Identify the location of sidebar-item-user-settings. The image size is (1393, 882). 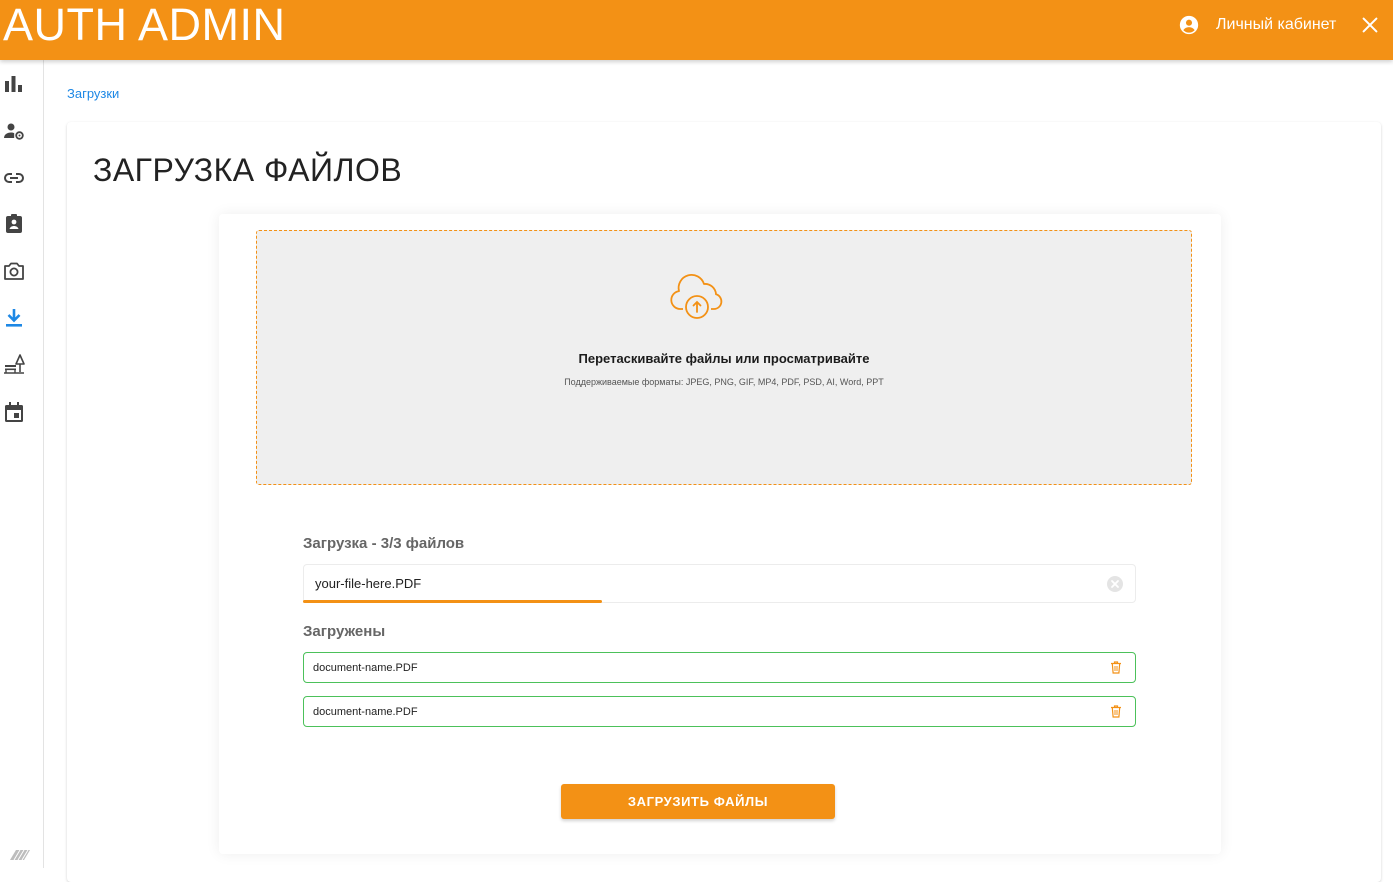
(14, 131).